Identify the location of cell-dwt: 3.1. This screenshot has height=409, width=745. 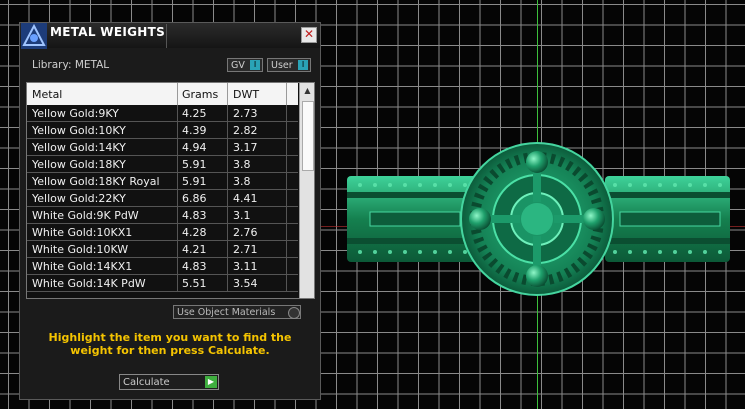
(242, 215).